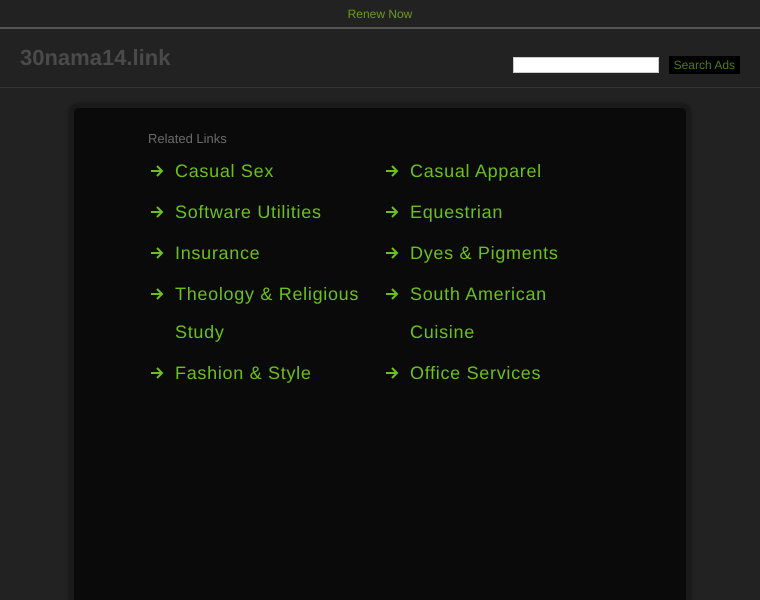  What do you see at coordinates (585, 65) in the screenshot?
I see `search-field` at bounding box center [585, 65].